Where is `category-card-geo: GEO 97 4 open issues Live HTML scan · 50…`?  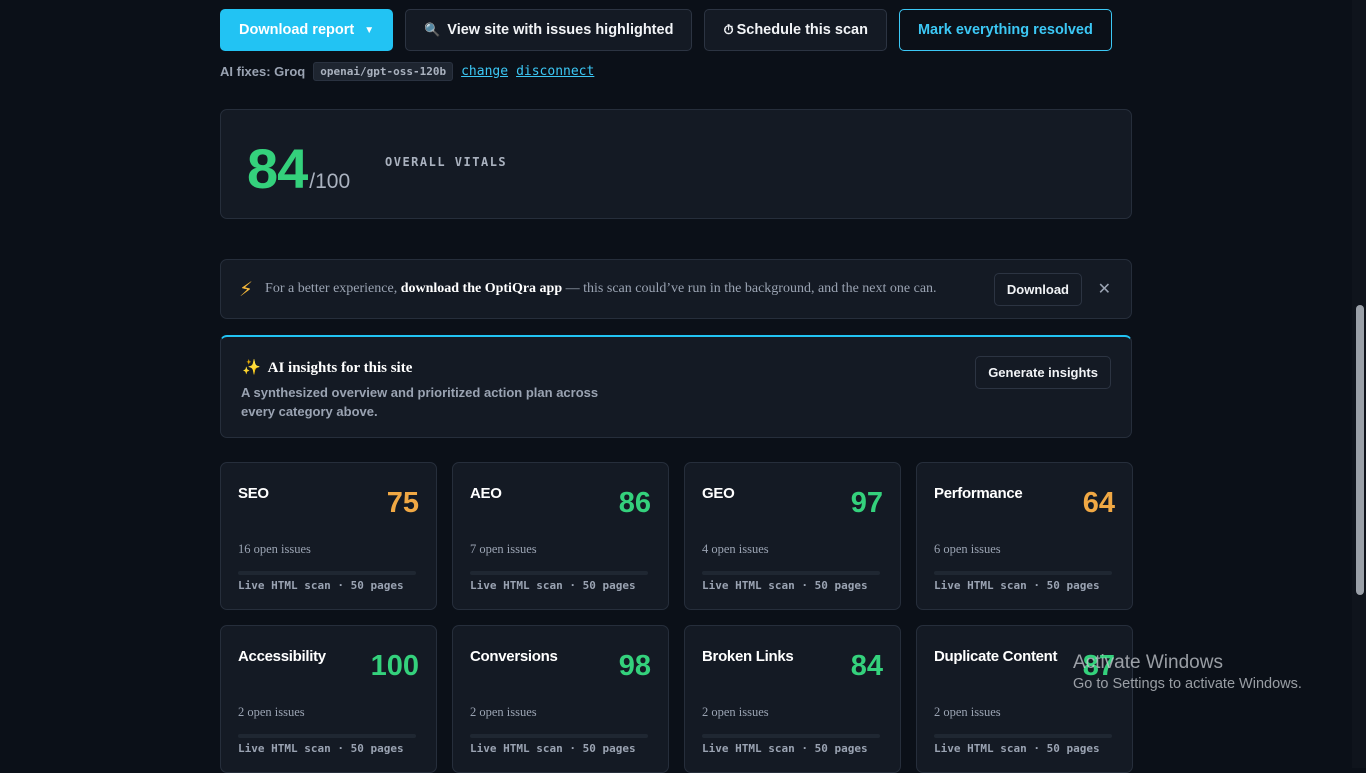 category-card-geo: GEO 97 4 open issues Live HTML scan · 50… is located at coordinates (792, 536).